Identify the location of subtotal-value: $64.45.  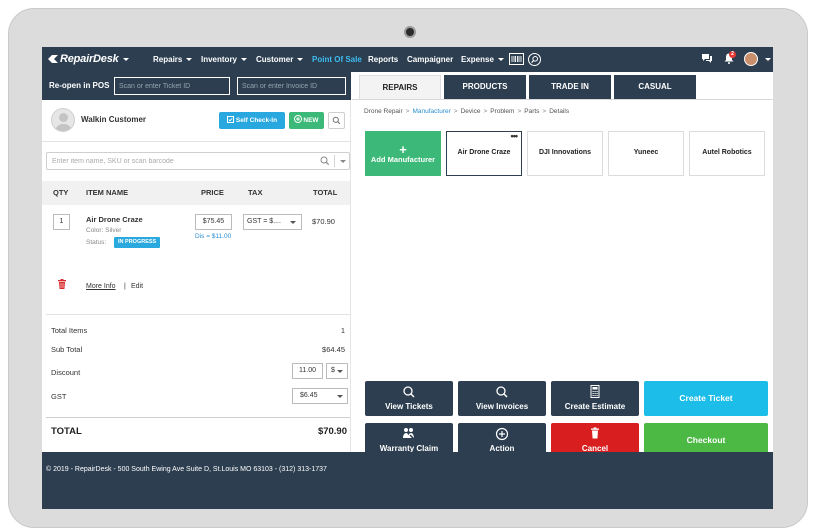
(333, 349).